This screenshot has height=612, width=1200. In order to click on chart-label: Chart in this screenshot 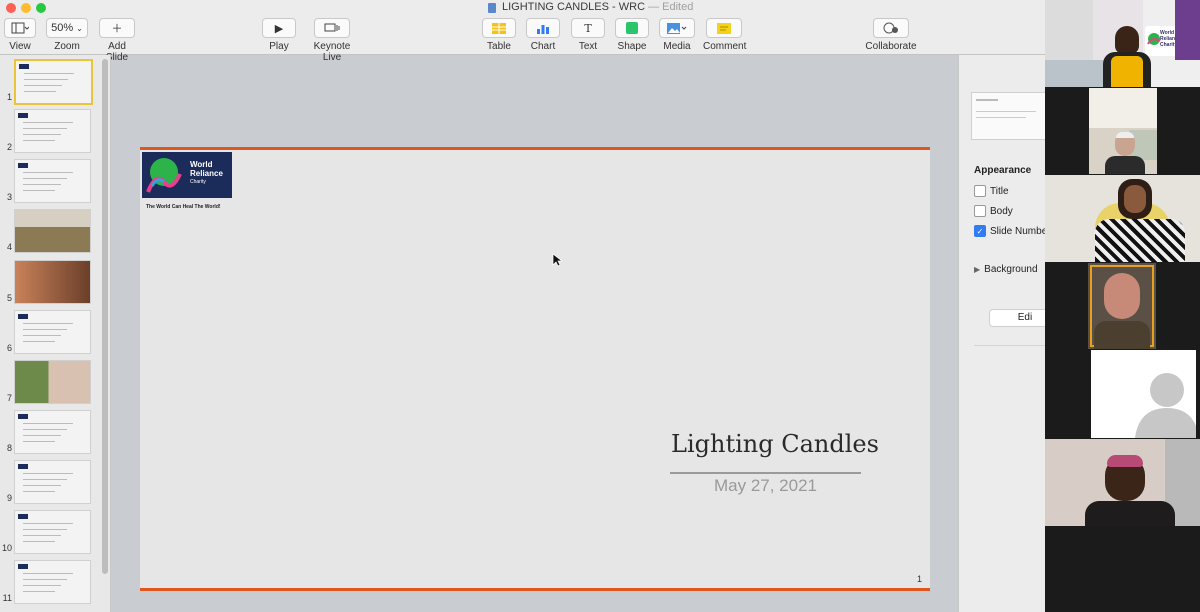, I will do `click(543, 46)`.